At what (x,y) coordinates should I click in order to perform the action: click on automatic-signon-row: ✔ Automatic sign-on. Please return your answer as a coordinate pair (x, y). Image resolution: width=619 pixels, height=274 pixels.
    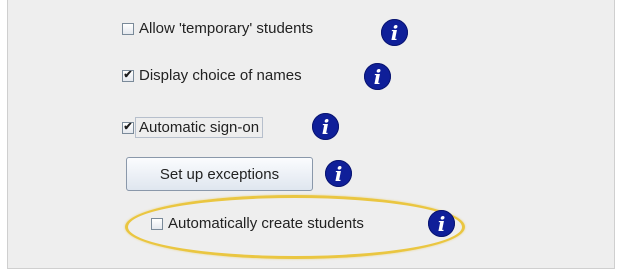
    Looking at the image, I should click on (193, 127).